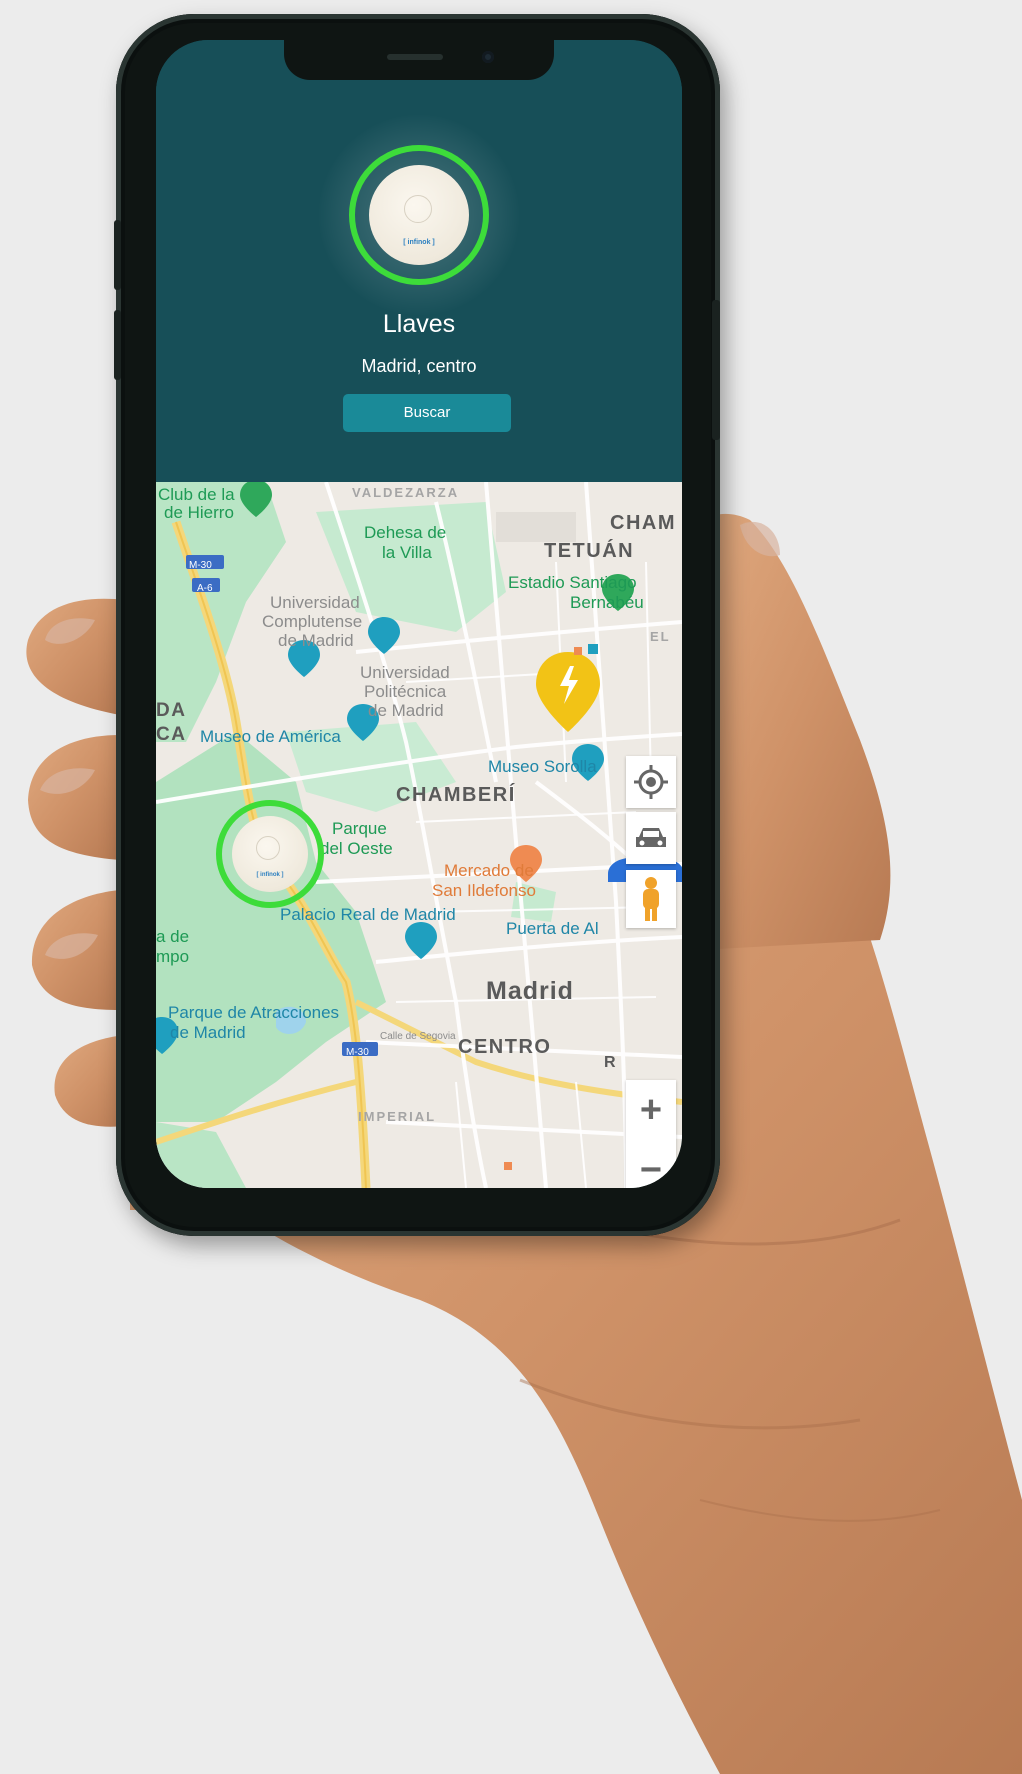 Image resolution: width=1022 pixels, height=1774 pixels. What do you see at coordinates (171, 734) in the screenshot?
I see `map-label: CA` at bounding box center [171, 734].